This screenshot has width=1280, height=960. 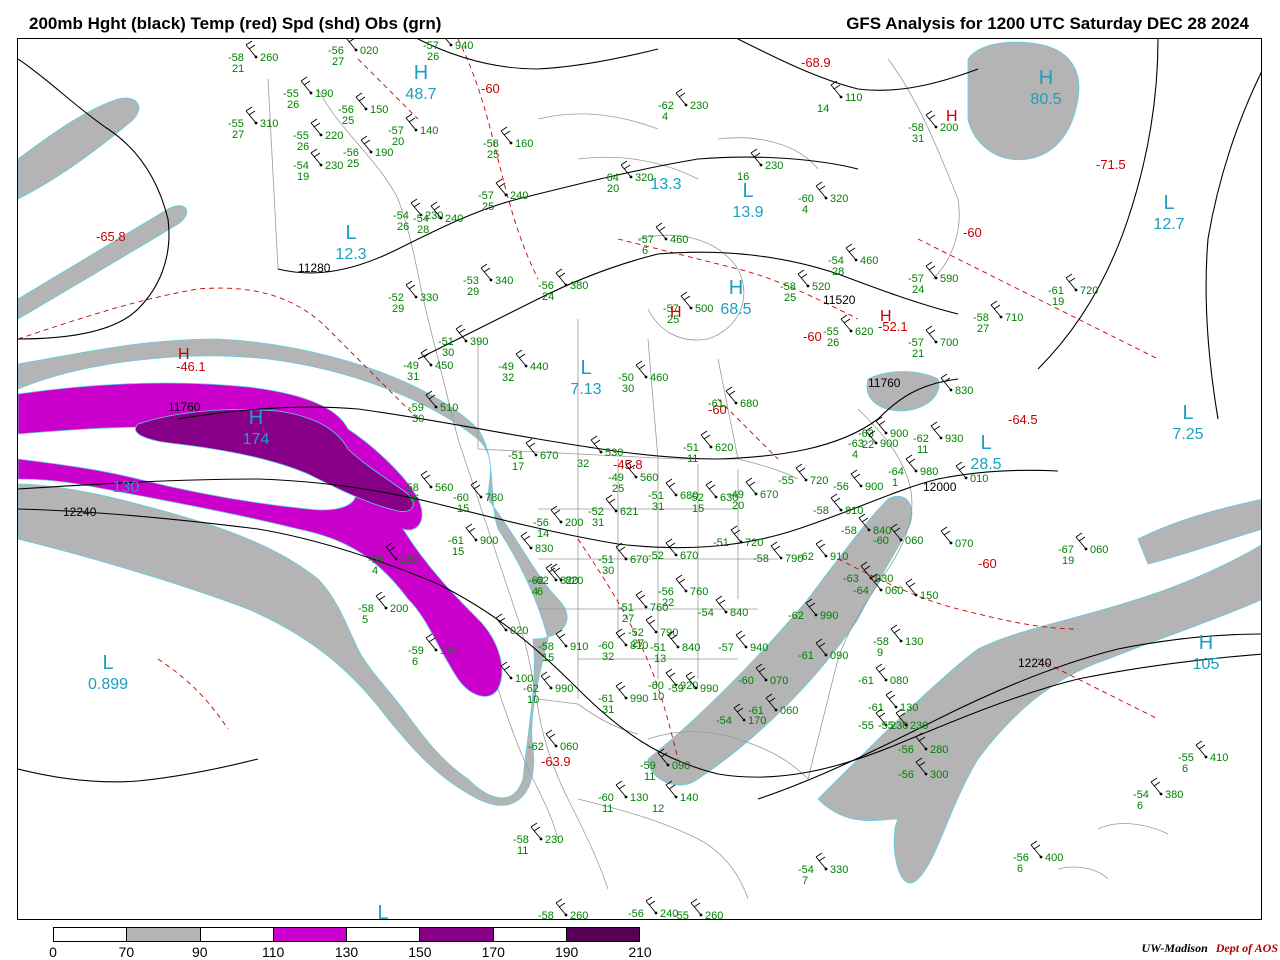 What do you see at coordinates (369, 51) in the screenshot?
I see `obs-height: 020` at bounding box center [369, 51].